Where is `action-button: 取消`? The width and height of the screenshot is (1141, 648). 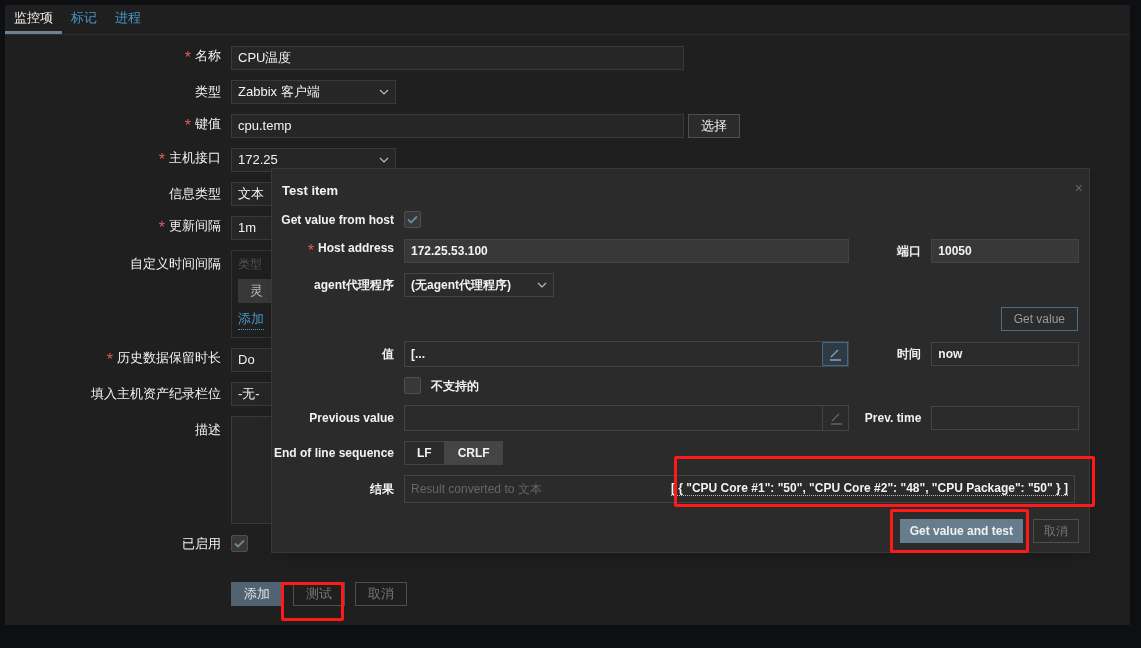 action-button: 取消 is located at coordinates (381, 593).